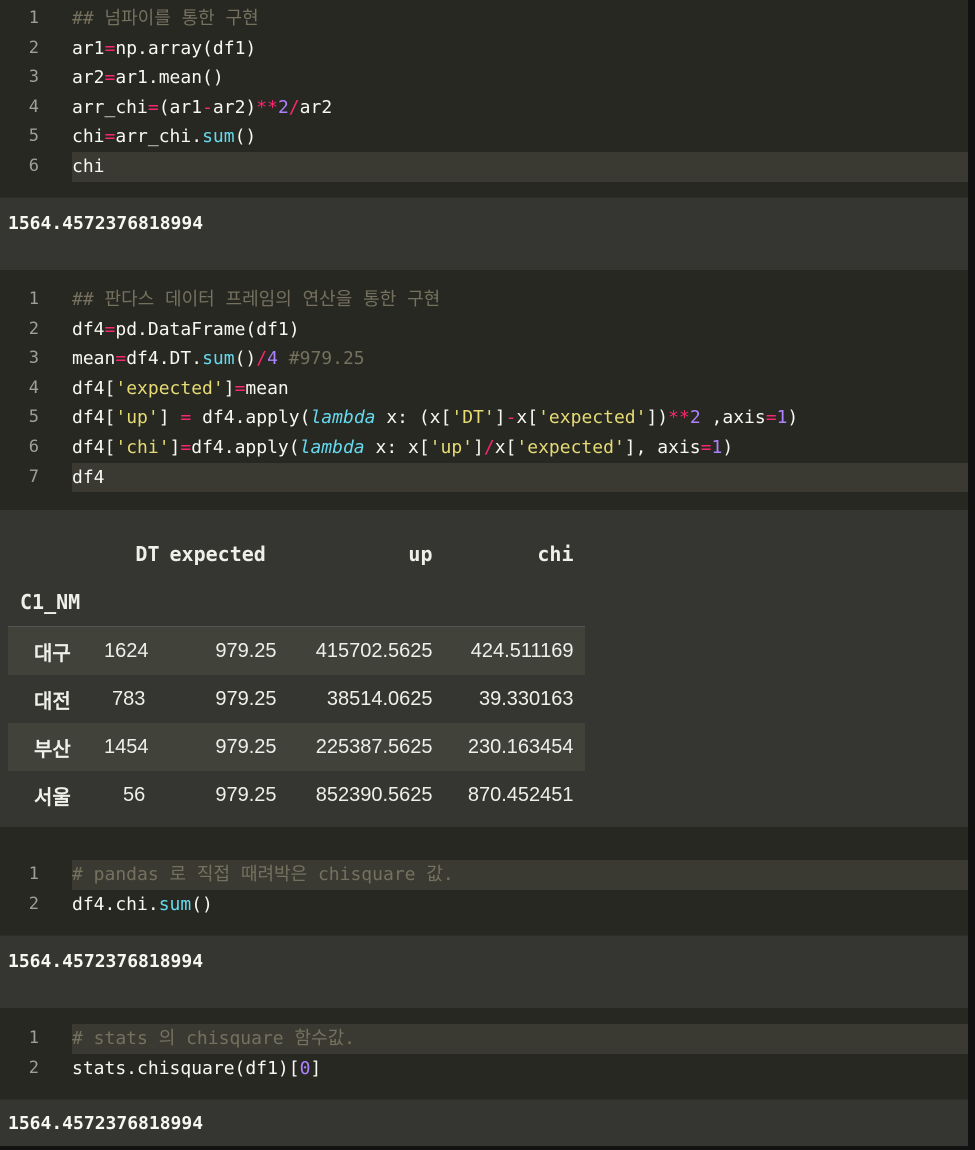 Image resolution: width=975 pixels, height=1150 pixels. I want to click on cell-up: 225387.5625, so click(374, 746).